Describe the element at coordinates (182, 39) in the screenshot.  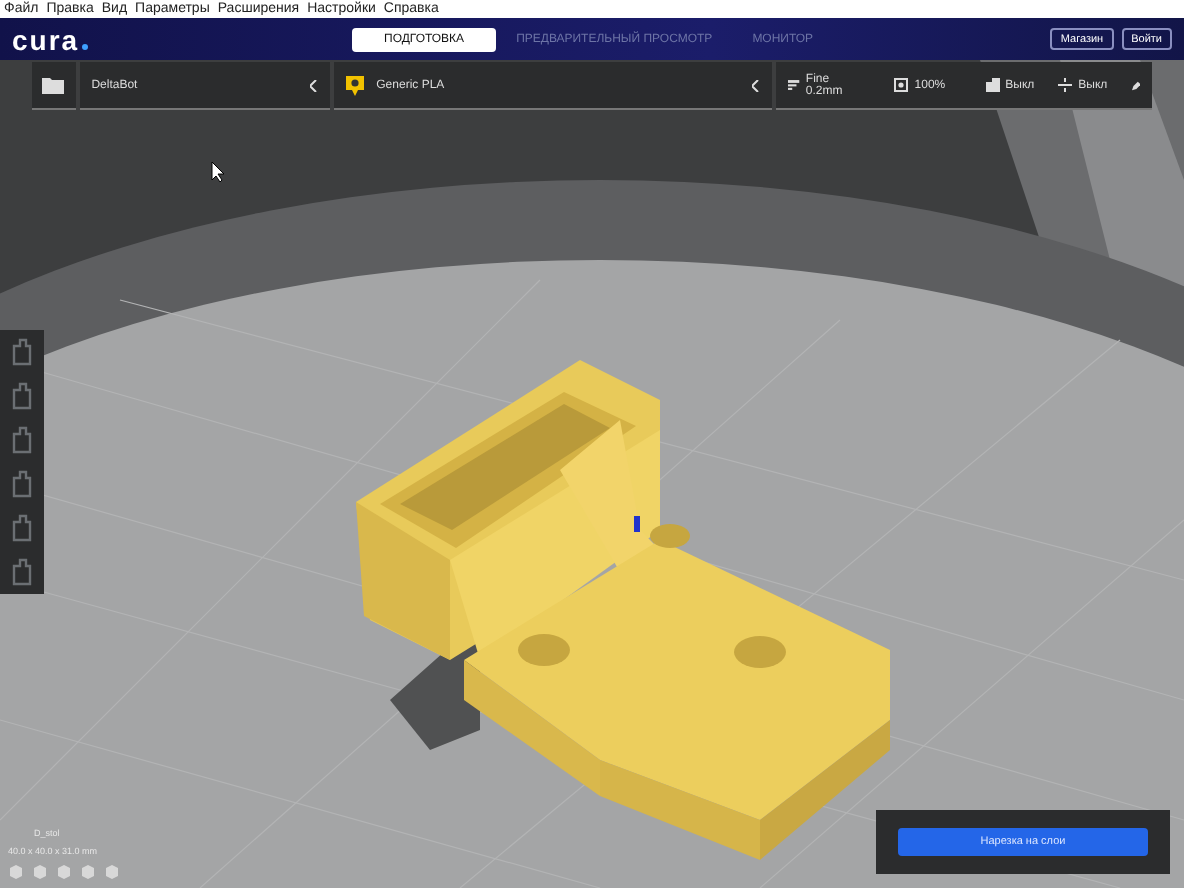
I see `cura-logo: cura` at that location.